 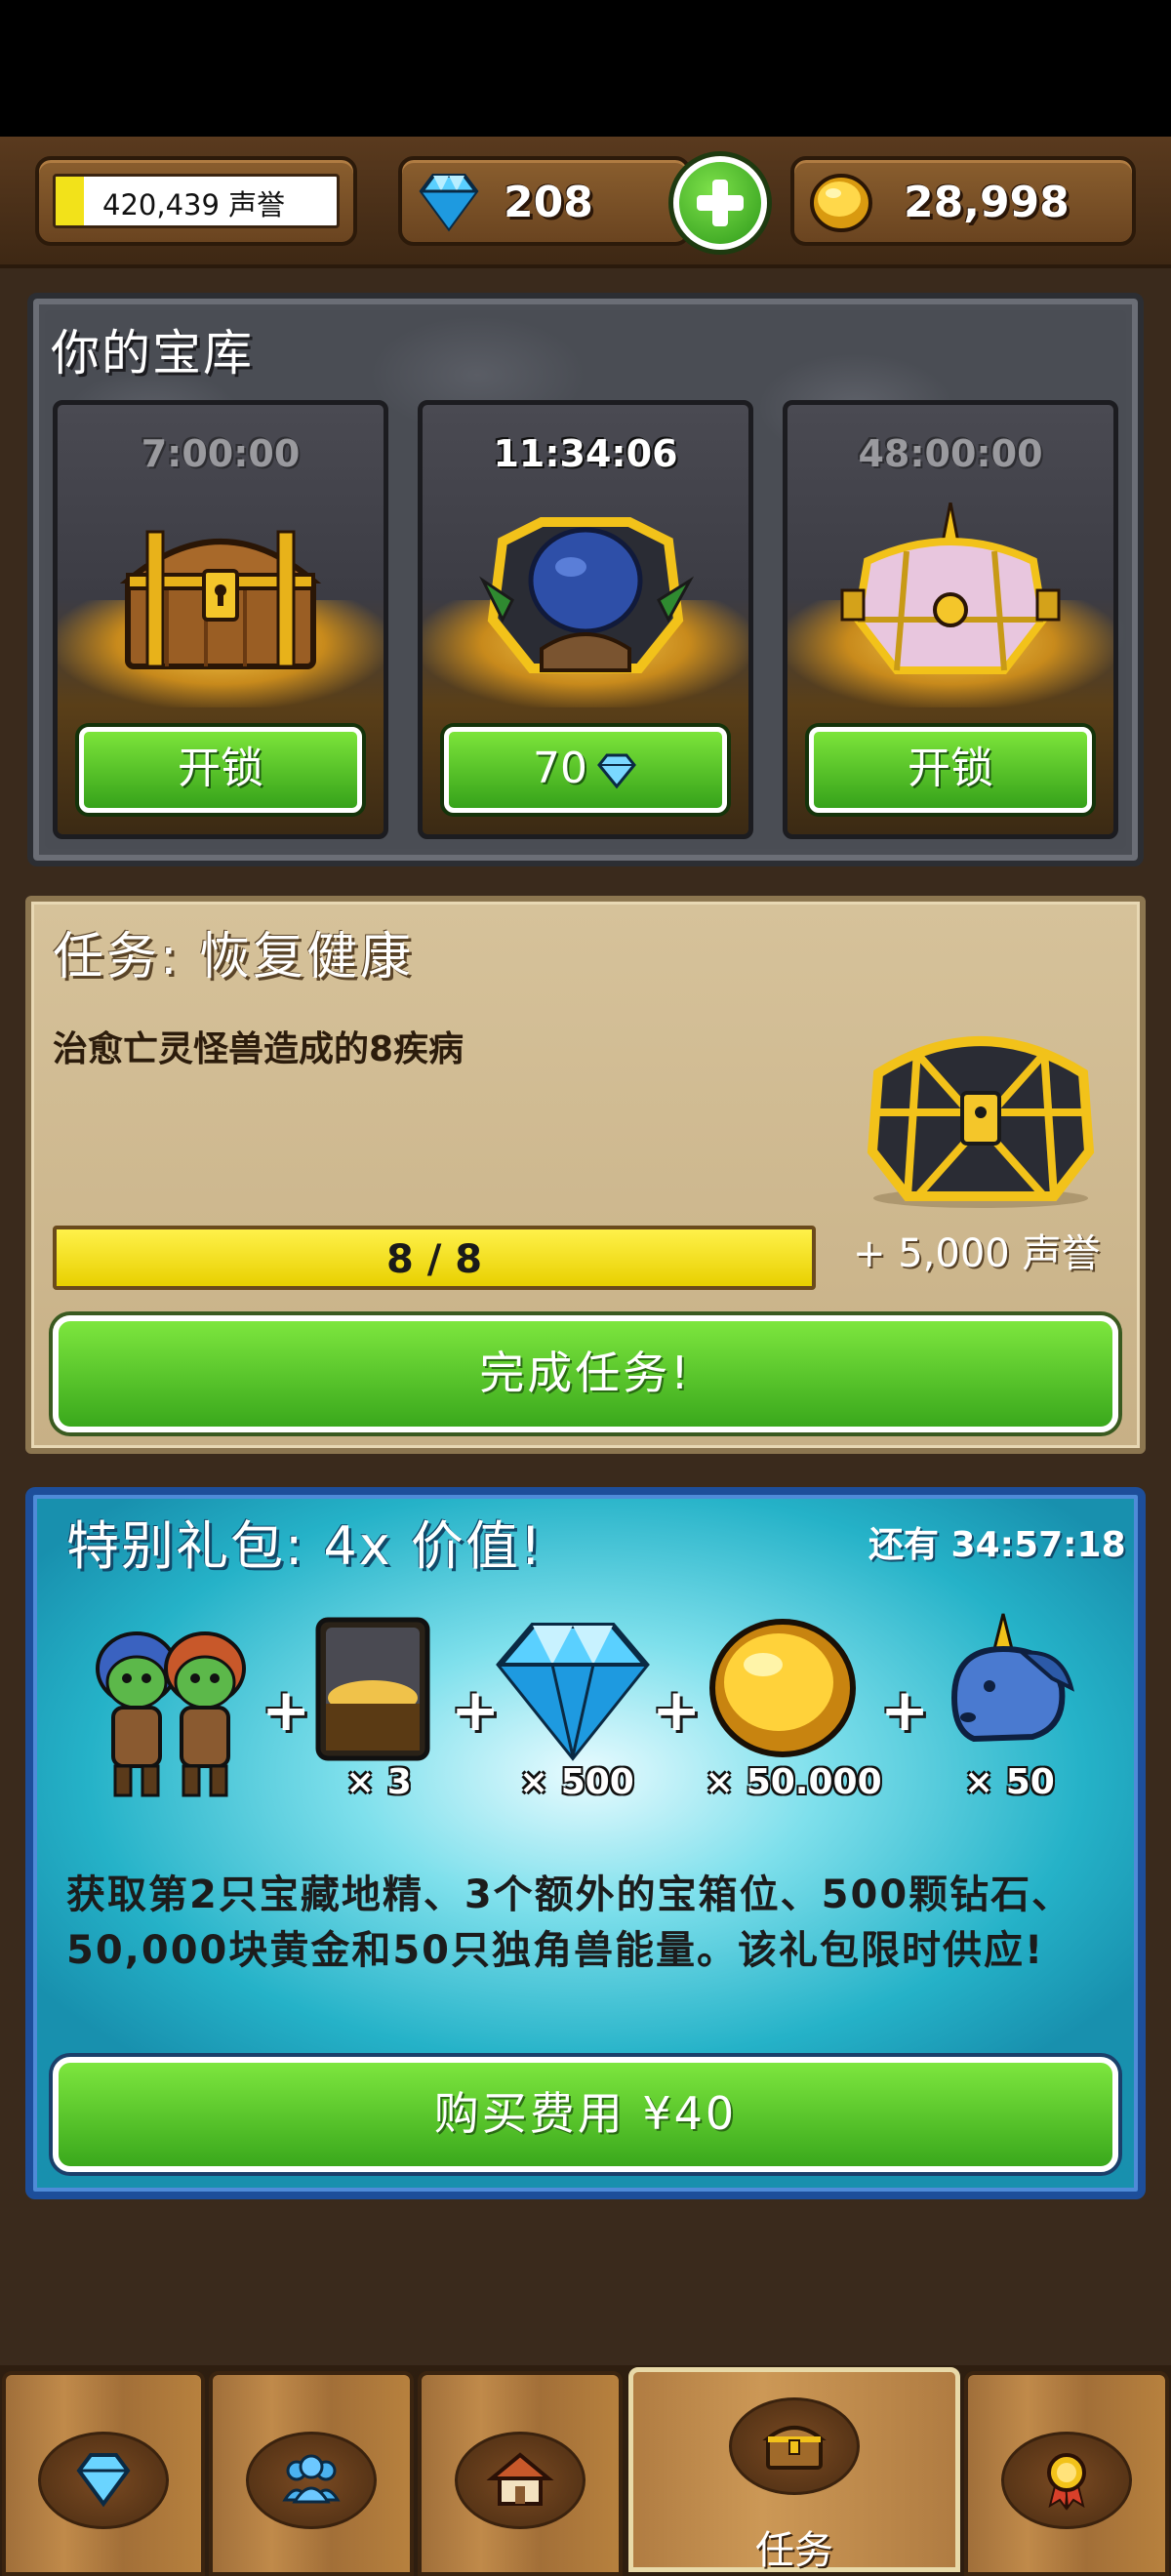 What do you see at coordinates (103, 2480) in the screenshot?
I see `gem-icon` at bounding box center [103, 2480].